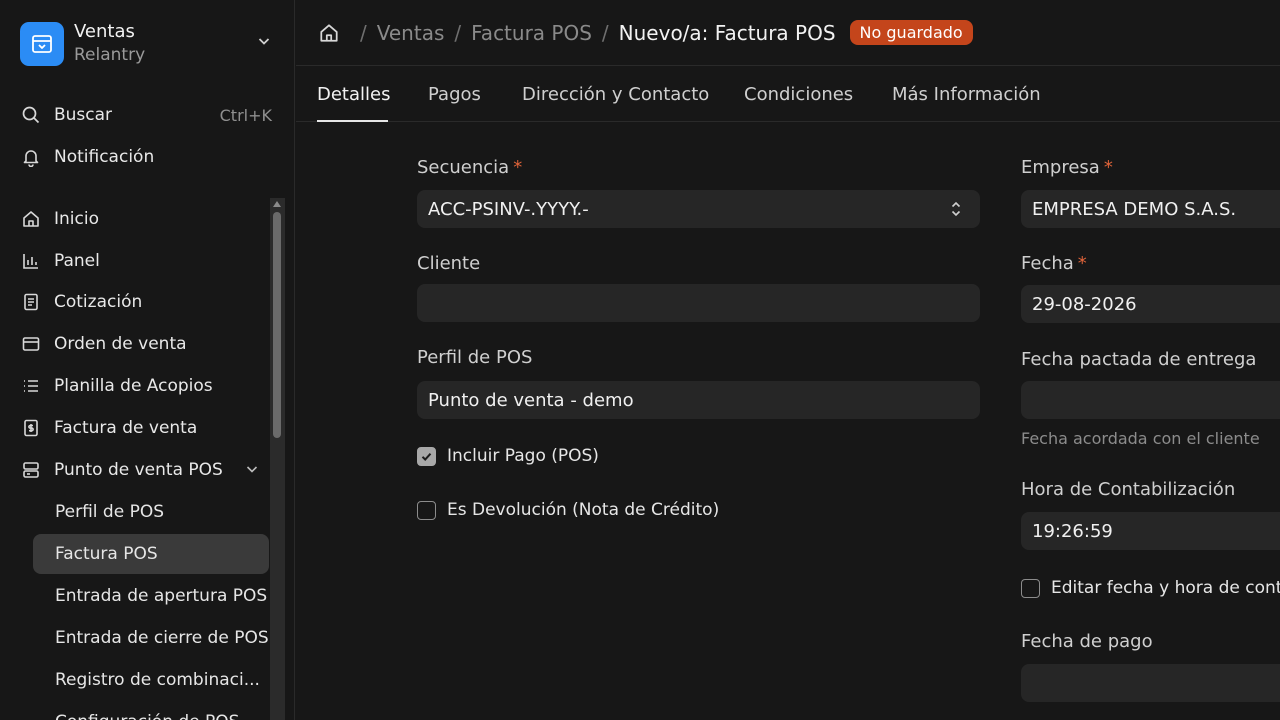 This screenshot has height=720, width=1280. What do you see at coordinates (148, 219) in the screenshot?
I see `sidebar-item-inicio: Inicio` at bounding box center [148, 219].